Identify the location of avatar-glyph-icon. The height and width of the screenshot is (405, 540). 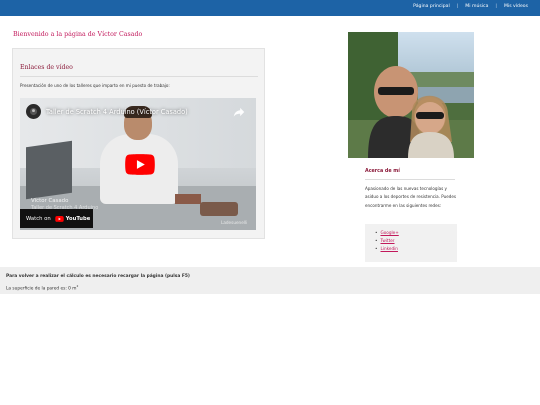
(33, 111).